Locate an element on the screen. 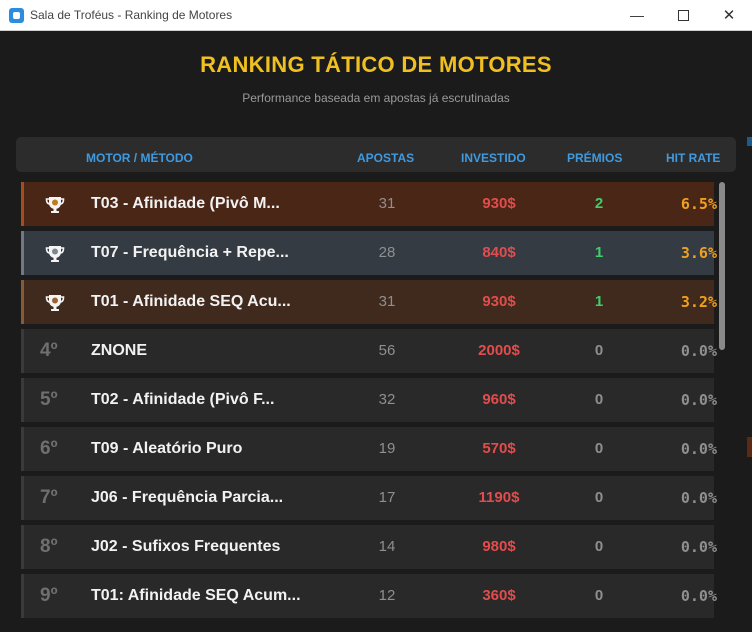 Image resolution: width=752 pixels, height=632 pixels. column-header-apostas: APOSTAS is located at coordinates (385, 158).